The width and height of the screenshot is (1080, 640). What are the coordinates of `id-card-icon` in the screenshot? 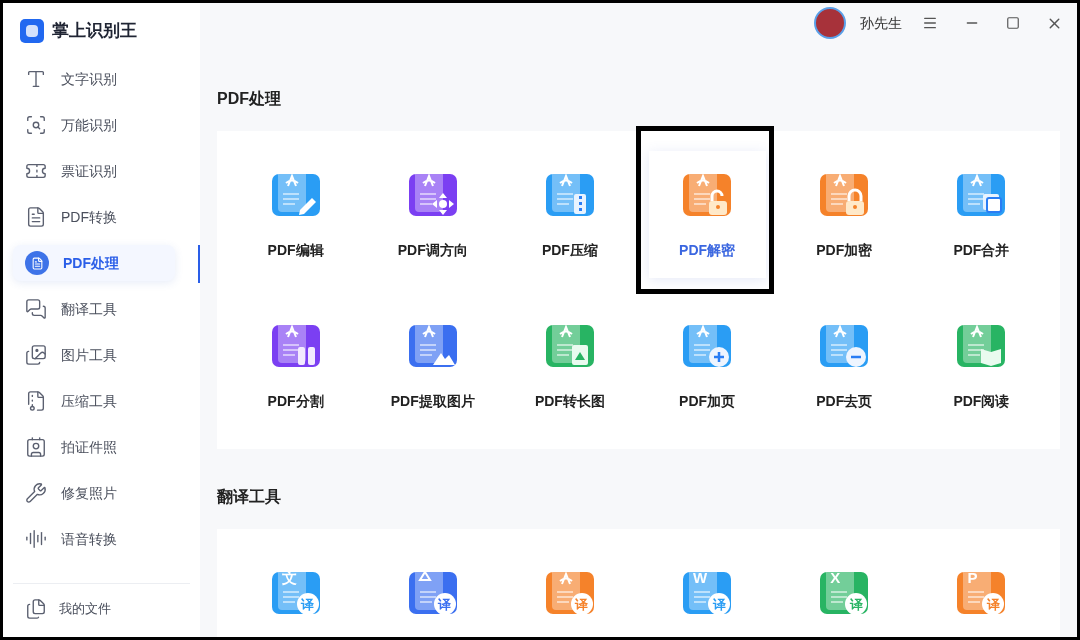 It's located at (36, 447).